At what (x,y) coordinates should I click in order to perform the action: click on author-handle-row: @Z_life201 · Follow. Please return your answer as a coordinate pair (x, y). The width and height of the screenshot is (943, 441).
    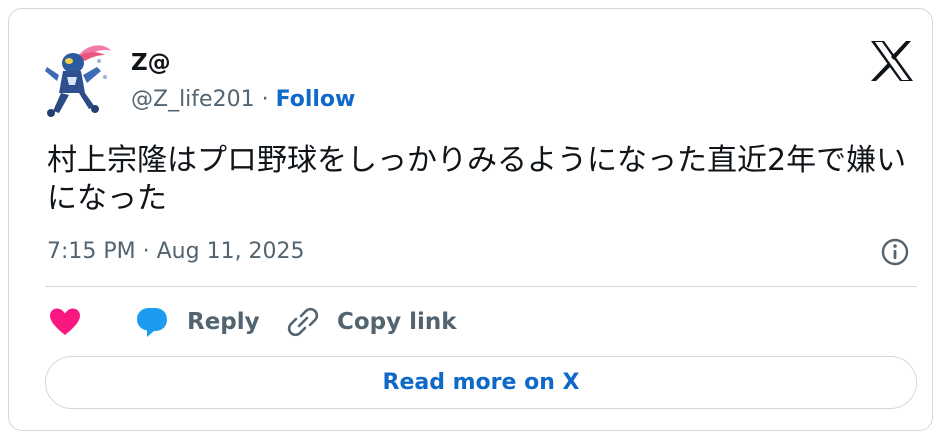
    Looking at the image, I should click on (243, 100).